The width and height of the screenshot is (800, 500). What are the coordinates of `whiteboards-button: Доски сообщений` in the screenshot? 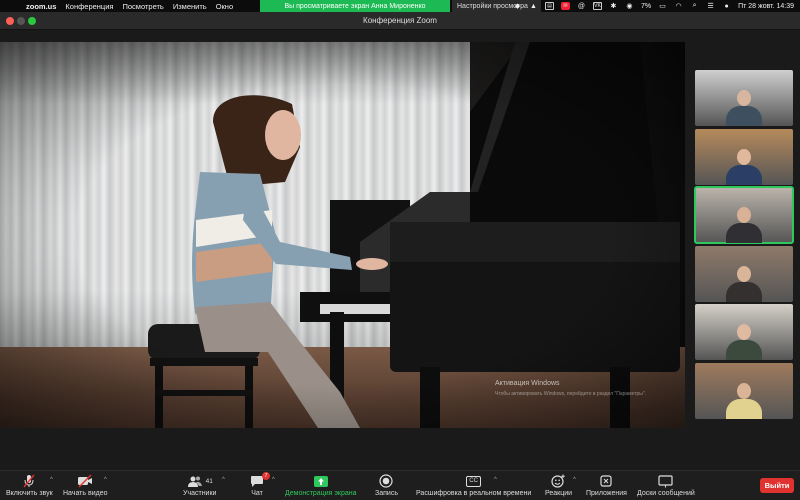 It's located at (666, 485).